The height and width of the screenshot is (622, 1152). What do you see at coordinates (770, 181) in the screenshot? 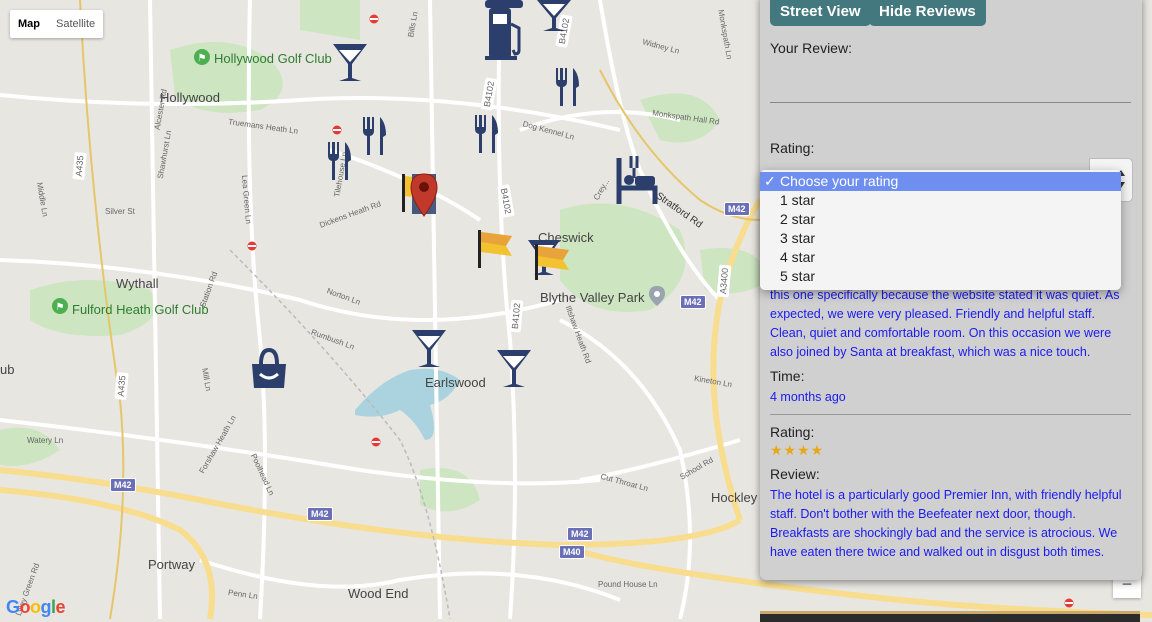
I see `checkmark-icon: ✓` at bounding box center [770, 181].